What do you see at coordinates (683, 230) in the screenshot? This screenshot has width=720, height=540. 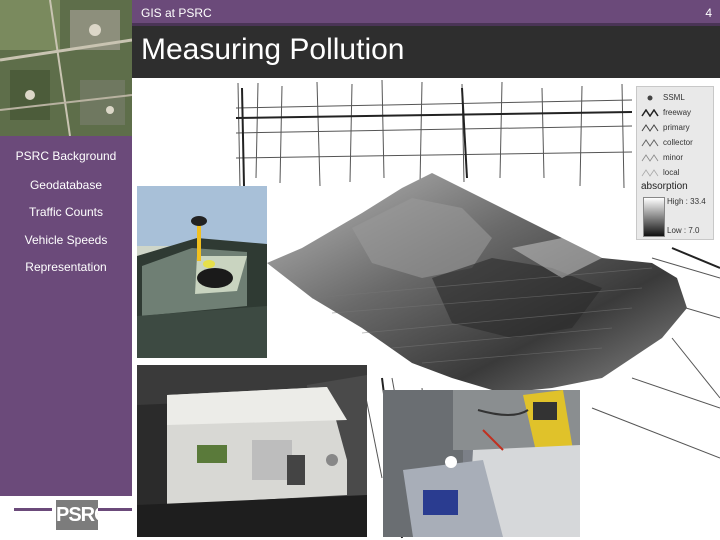 I see `legend-low-label: Low : 7.0` at bounding box center [683, 230].